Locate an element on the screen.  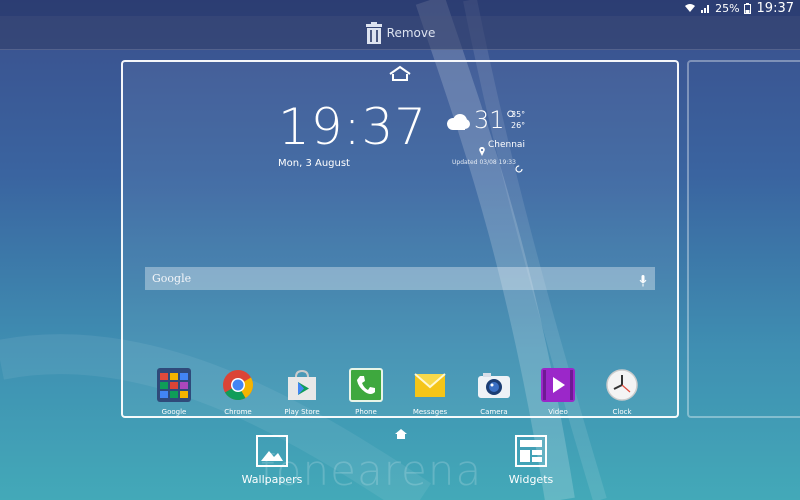
app-clock: Clock is located at coordinates (622, 392).